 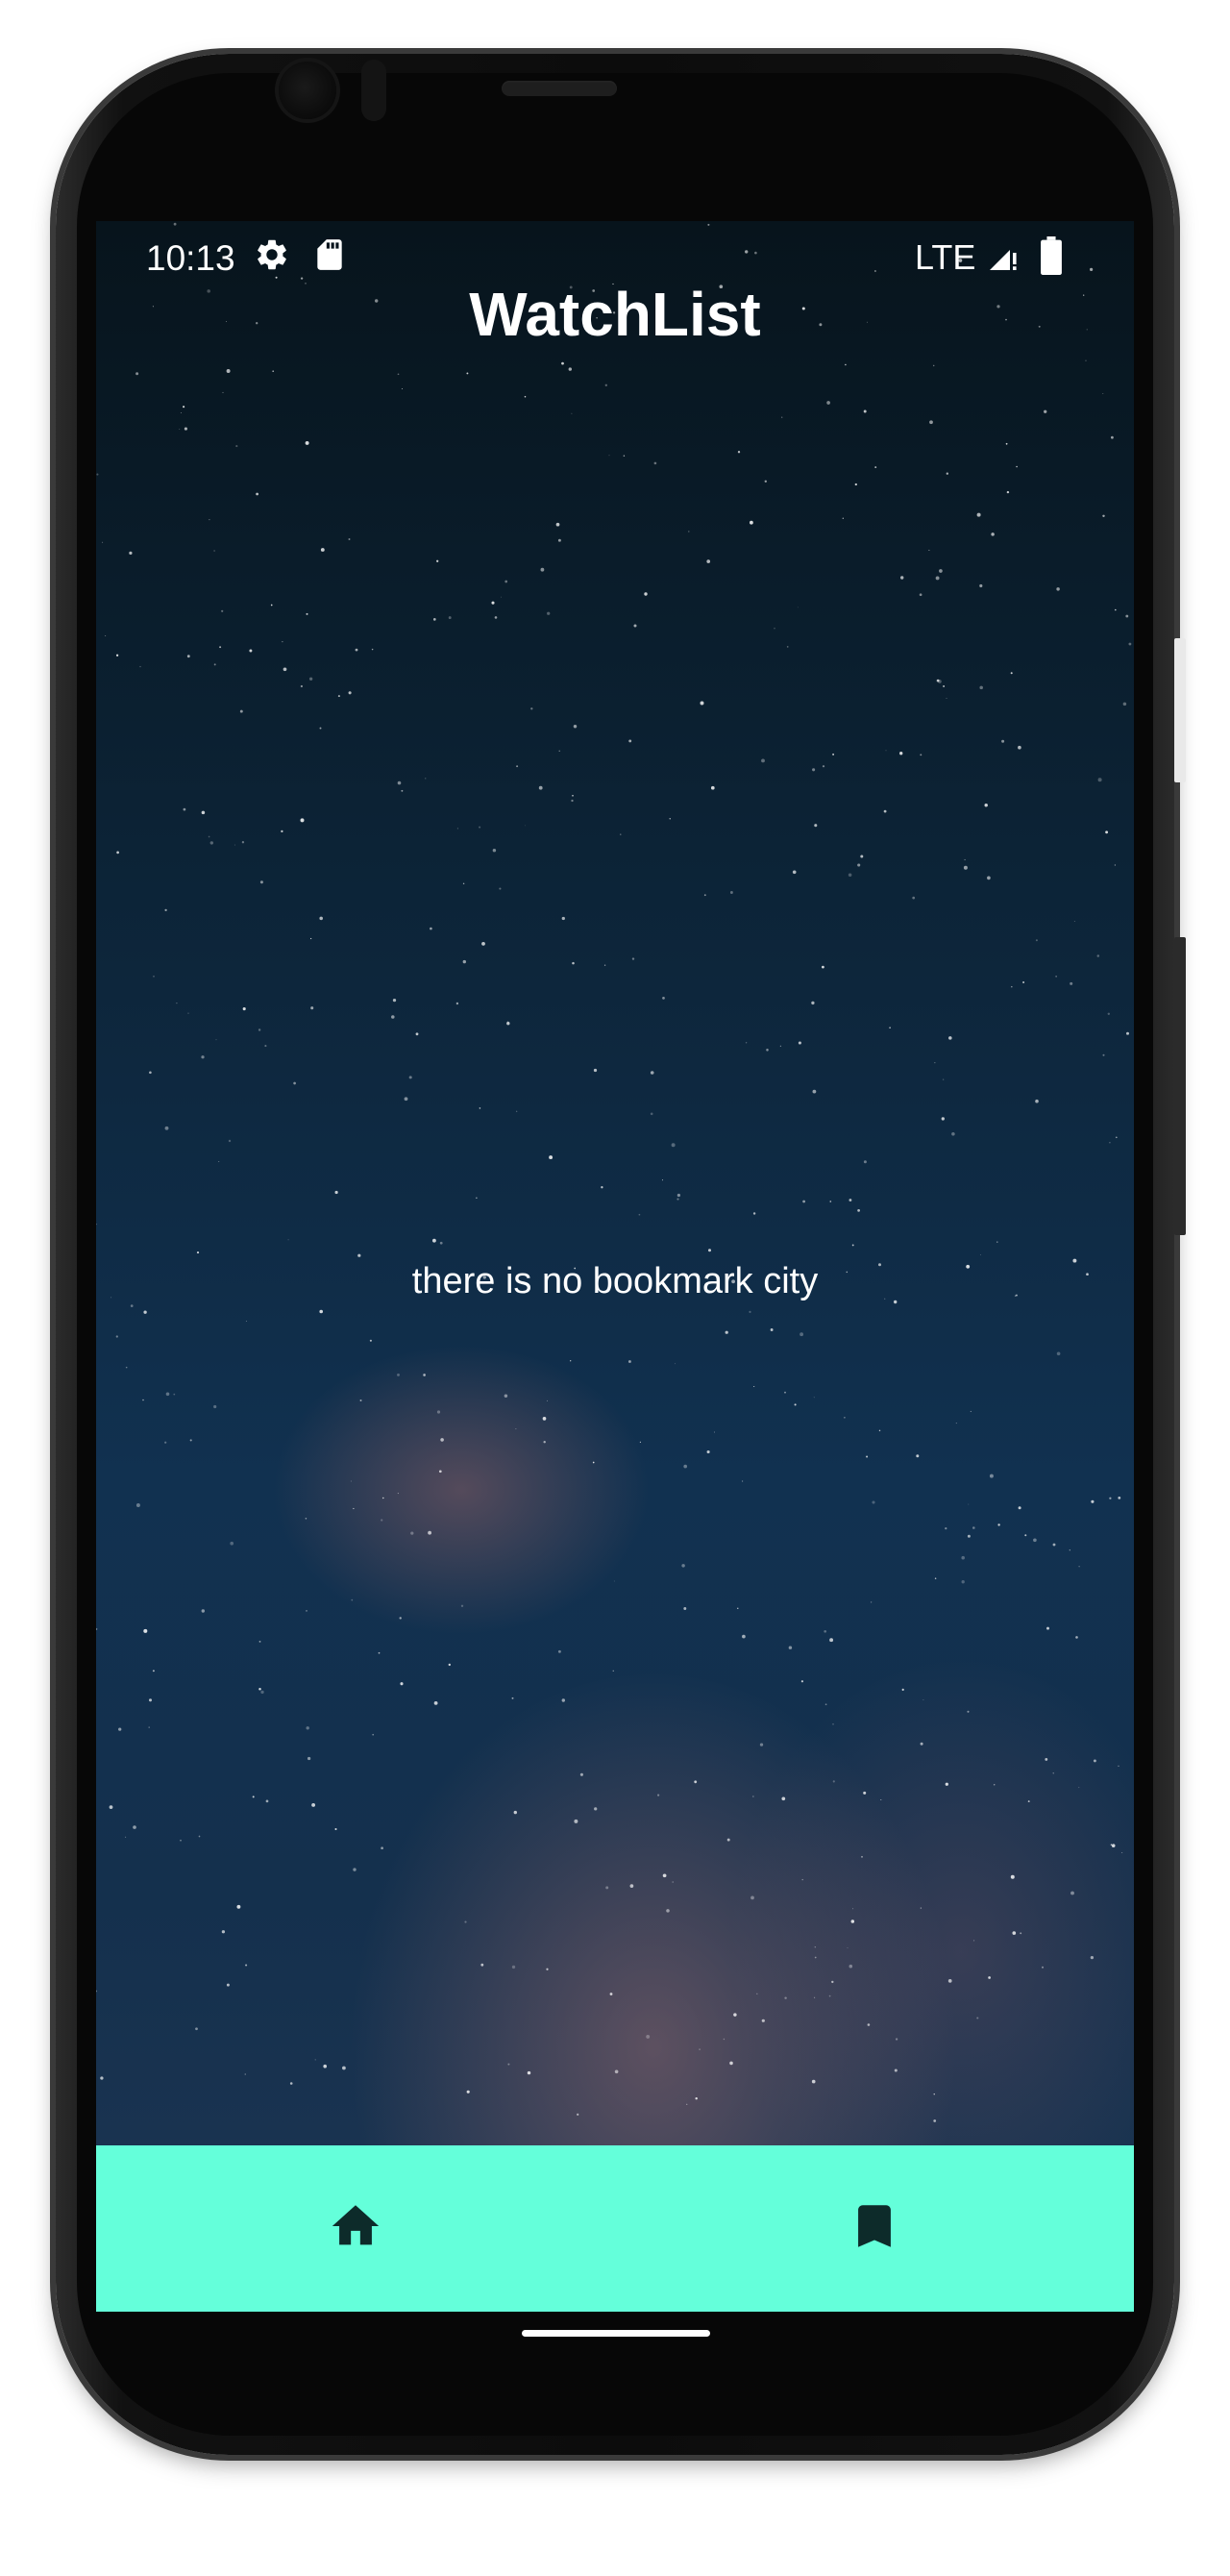 What do you see at coordinates (330, 257) in the screenshot?
I see `sd-card-icon` at bounding box center [330, 257].